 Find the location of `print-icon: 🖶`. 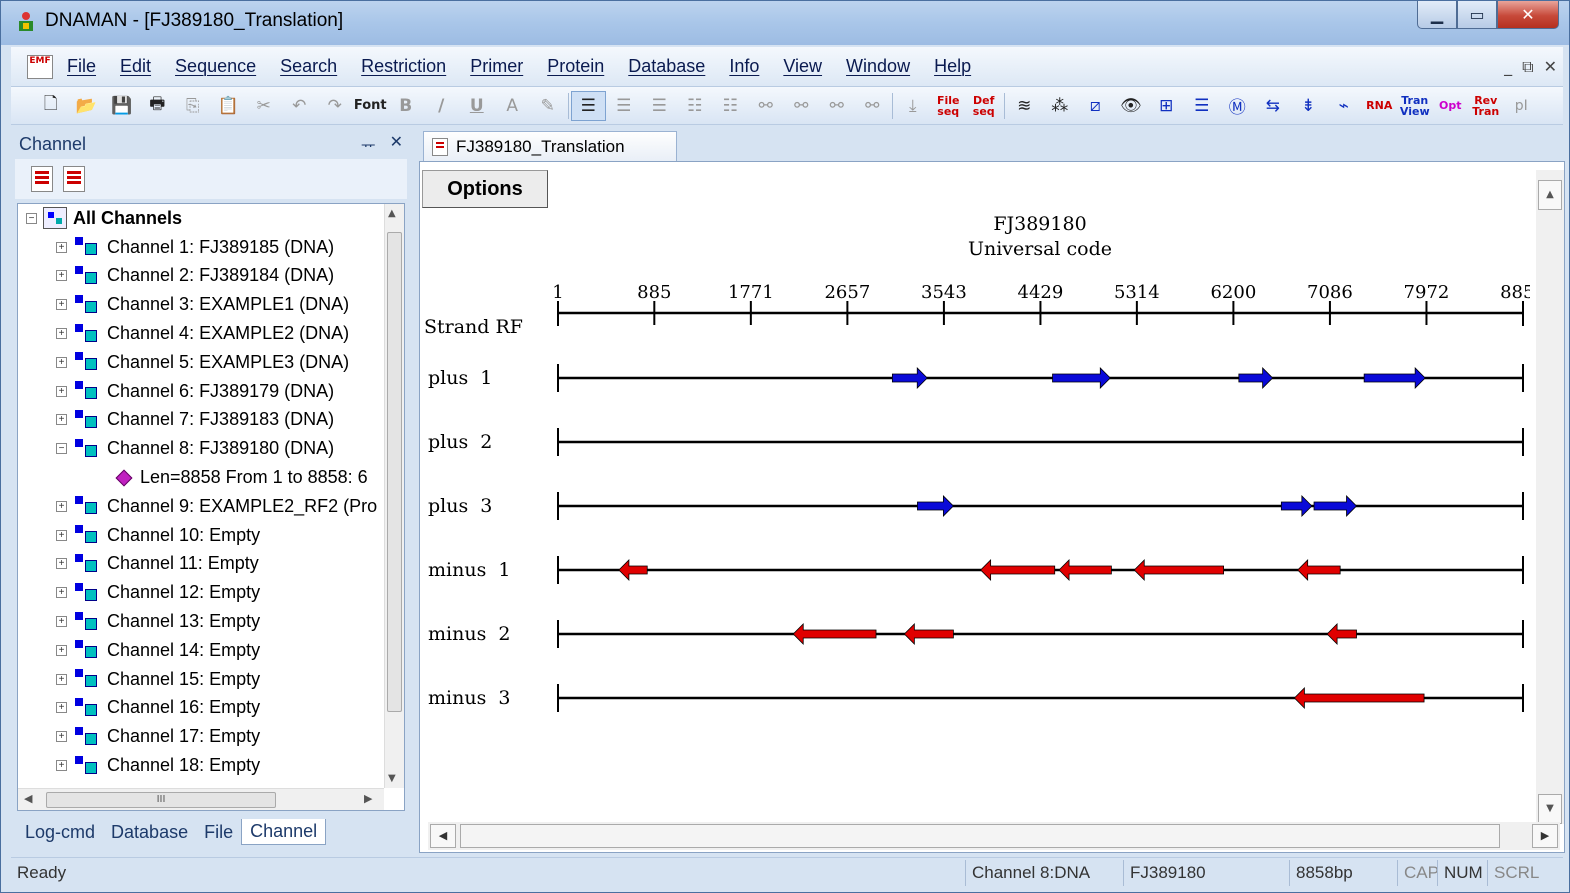

print-icon: 🖶 is located at coordinates (158, 106).